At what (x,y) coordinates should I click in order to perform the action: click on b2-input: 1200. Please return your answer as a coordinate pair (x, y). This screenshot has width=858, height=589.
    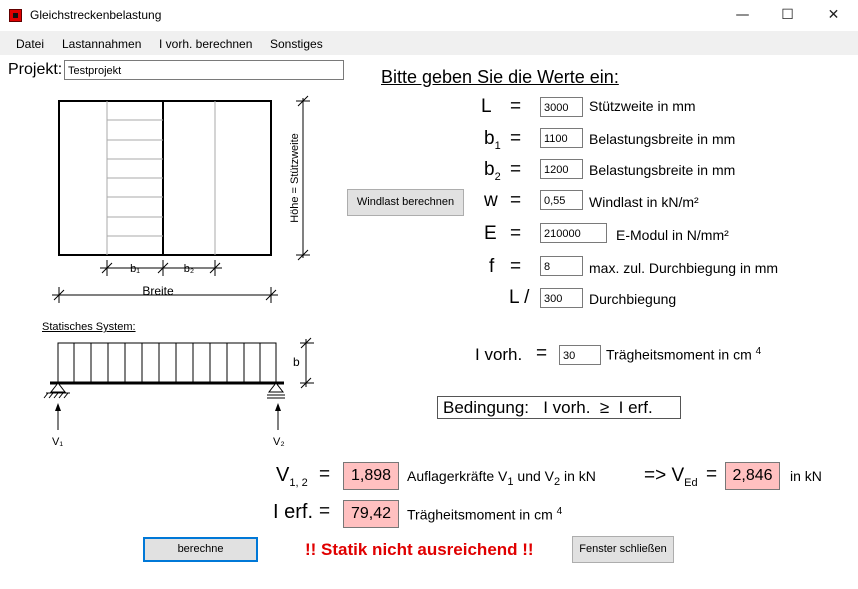
    Looking at the image, I should click on (561, 169).